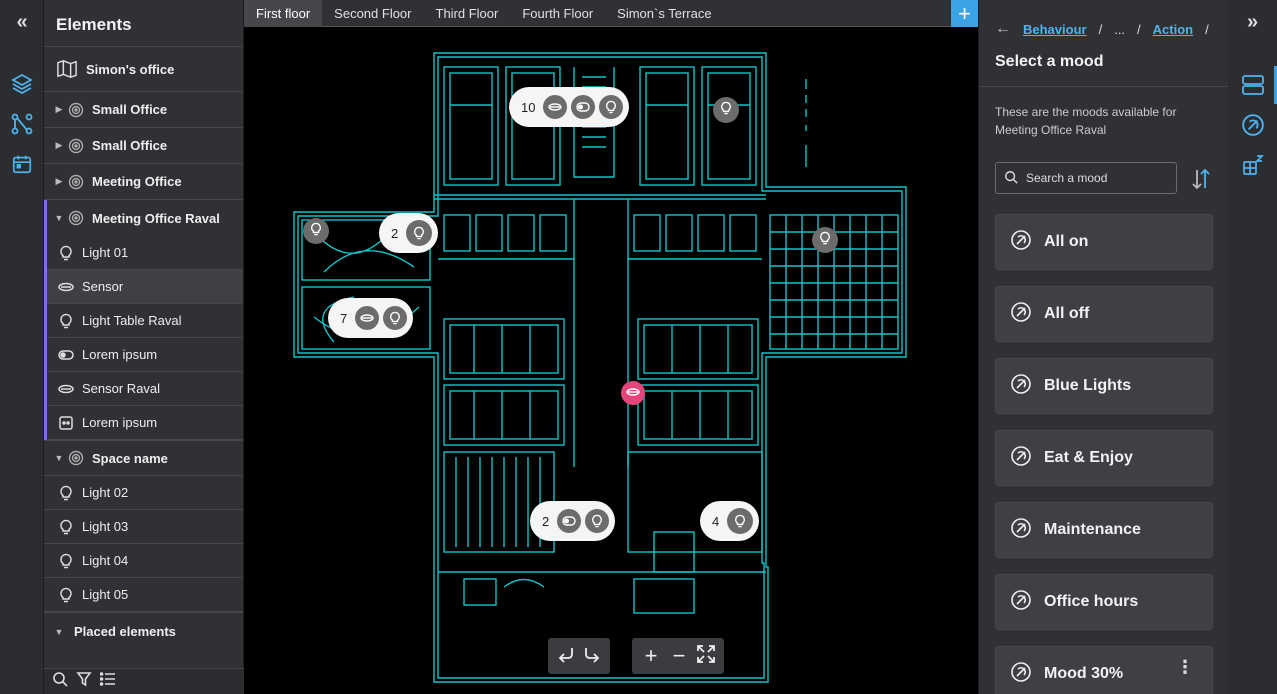 The image size is (1277, 694). Describe the element at coordinates (143, 110) in the screenshot. I see `tree-item-small-office-1: ▶ Small Office` at that location.